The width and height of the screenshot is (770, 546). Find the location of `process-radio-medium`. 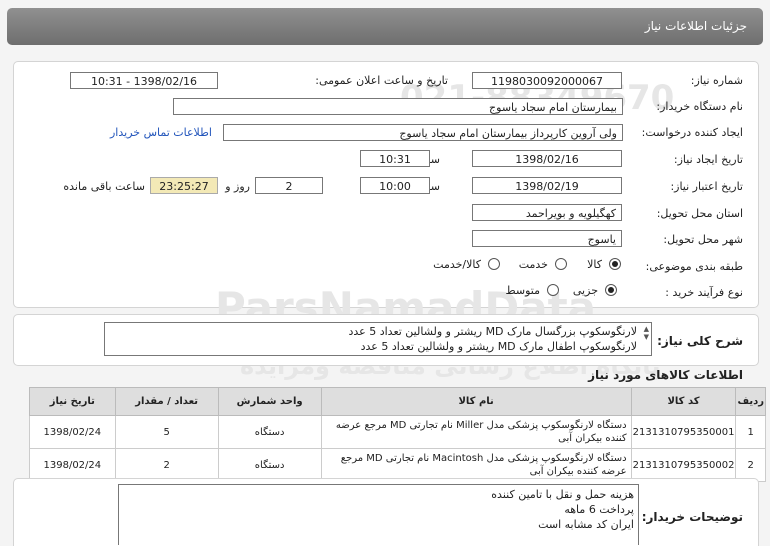

process-radio-medium is located at coordinates (553, 290).